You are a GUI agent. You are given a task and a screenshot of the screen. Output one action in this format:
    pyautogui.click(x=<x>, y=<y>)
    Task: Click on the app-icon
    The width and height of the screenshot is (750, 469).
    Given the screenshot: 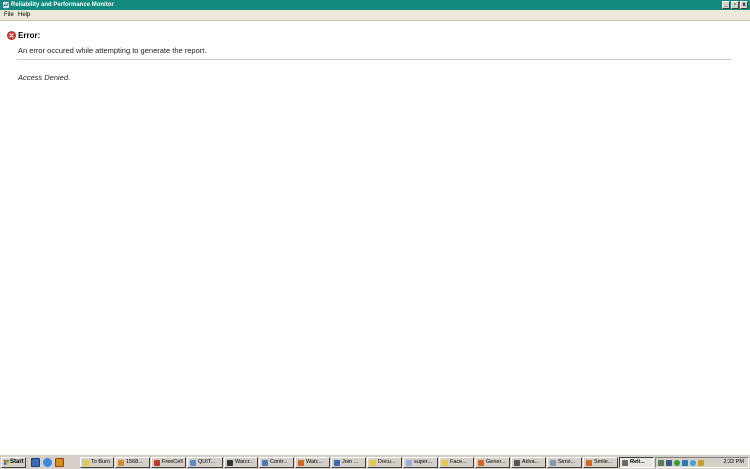 What is the action you would take?
    pyautogui.click(x=121, y=463)
    